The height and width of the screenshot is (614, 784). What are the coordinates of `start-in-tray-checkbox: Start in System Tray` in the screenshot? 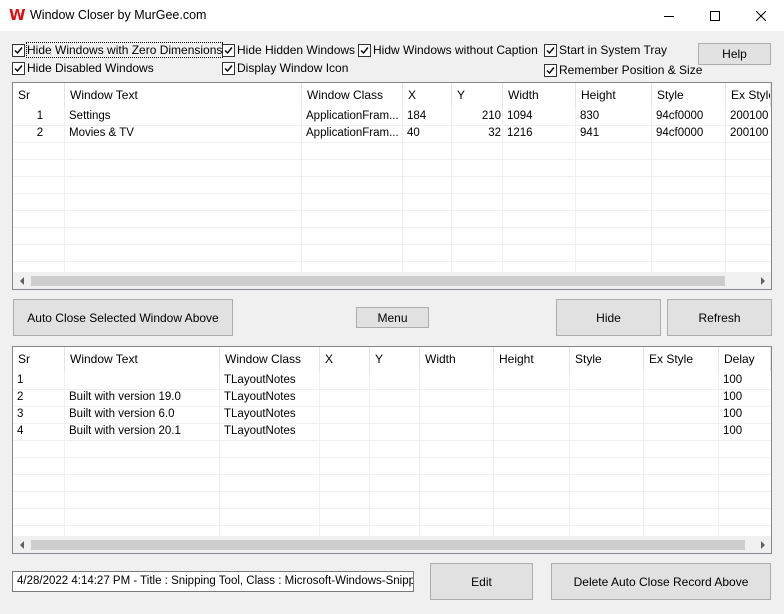 It's located at (605, 50).